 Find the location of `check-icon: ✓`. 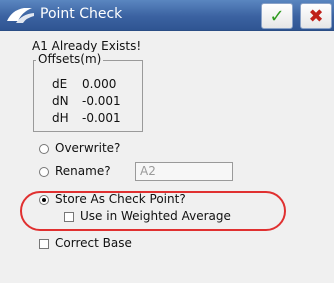

check-icon: ✓ is located at coordinates (277, 16).